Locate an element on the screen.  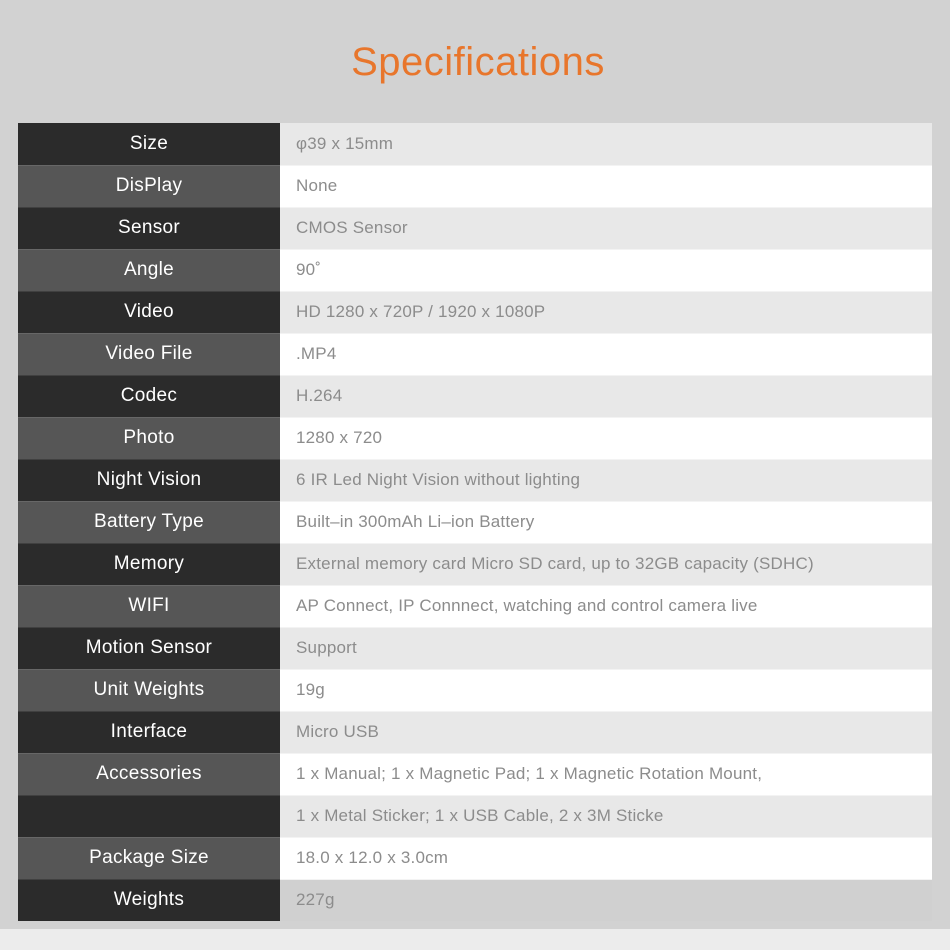
table-row: DisPlay None is located at coordinates (475, 186).